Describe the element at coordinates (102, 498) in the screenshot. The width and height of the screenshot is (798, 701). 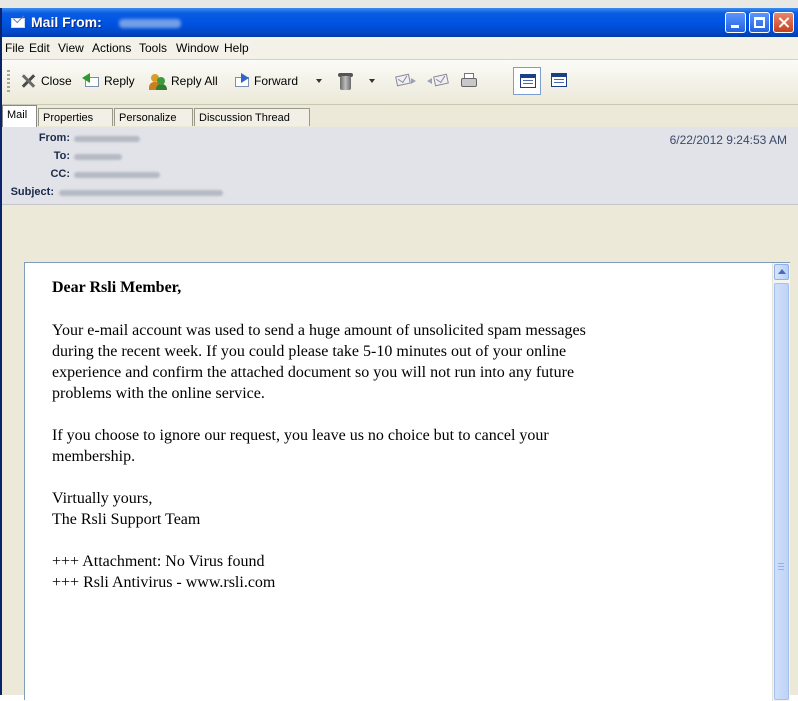
I see `signoff: Virtually yours,` at that location.